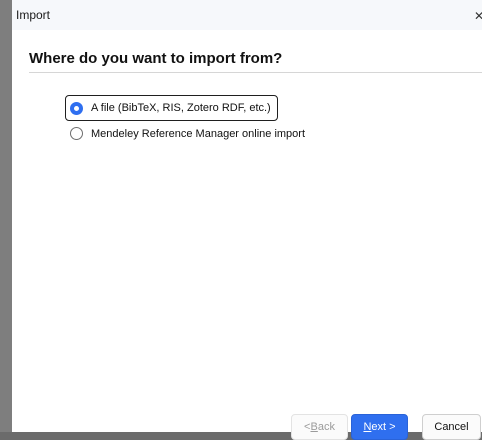  I want to click on next-rest: ext >, so click(383, 427).